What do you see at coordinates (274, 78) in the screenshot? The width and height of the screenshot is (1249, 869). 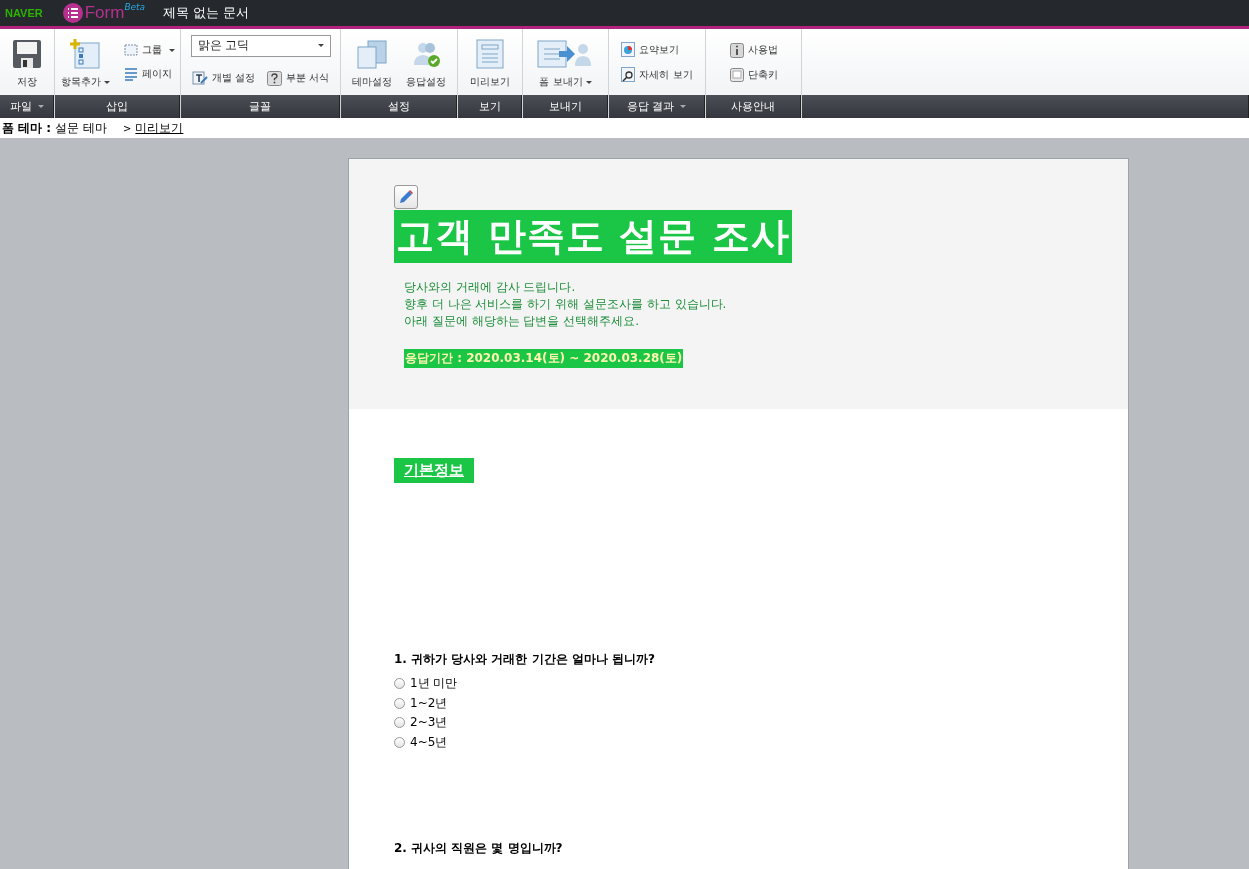 I see `help-icon` at bounding box center [274, 78].